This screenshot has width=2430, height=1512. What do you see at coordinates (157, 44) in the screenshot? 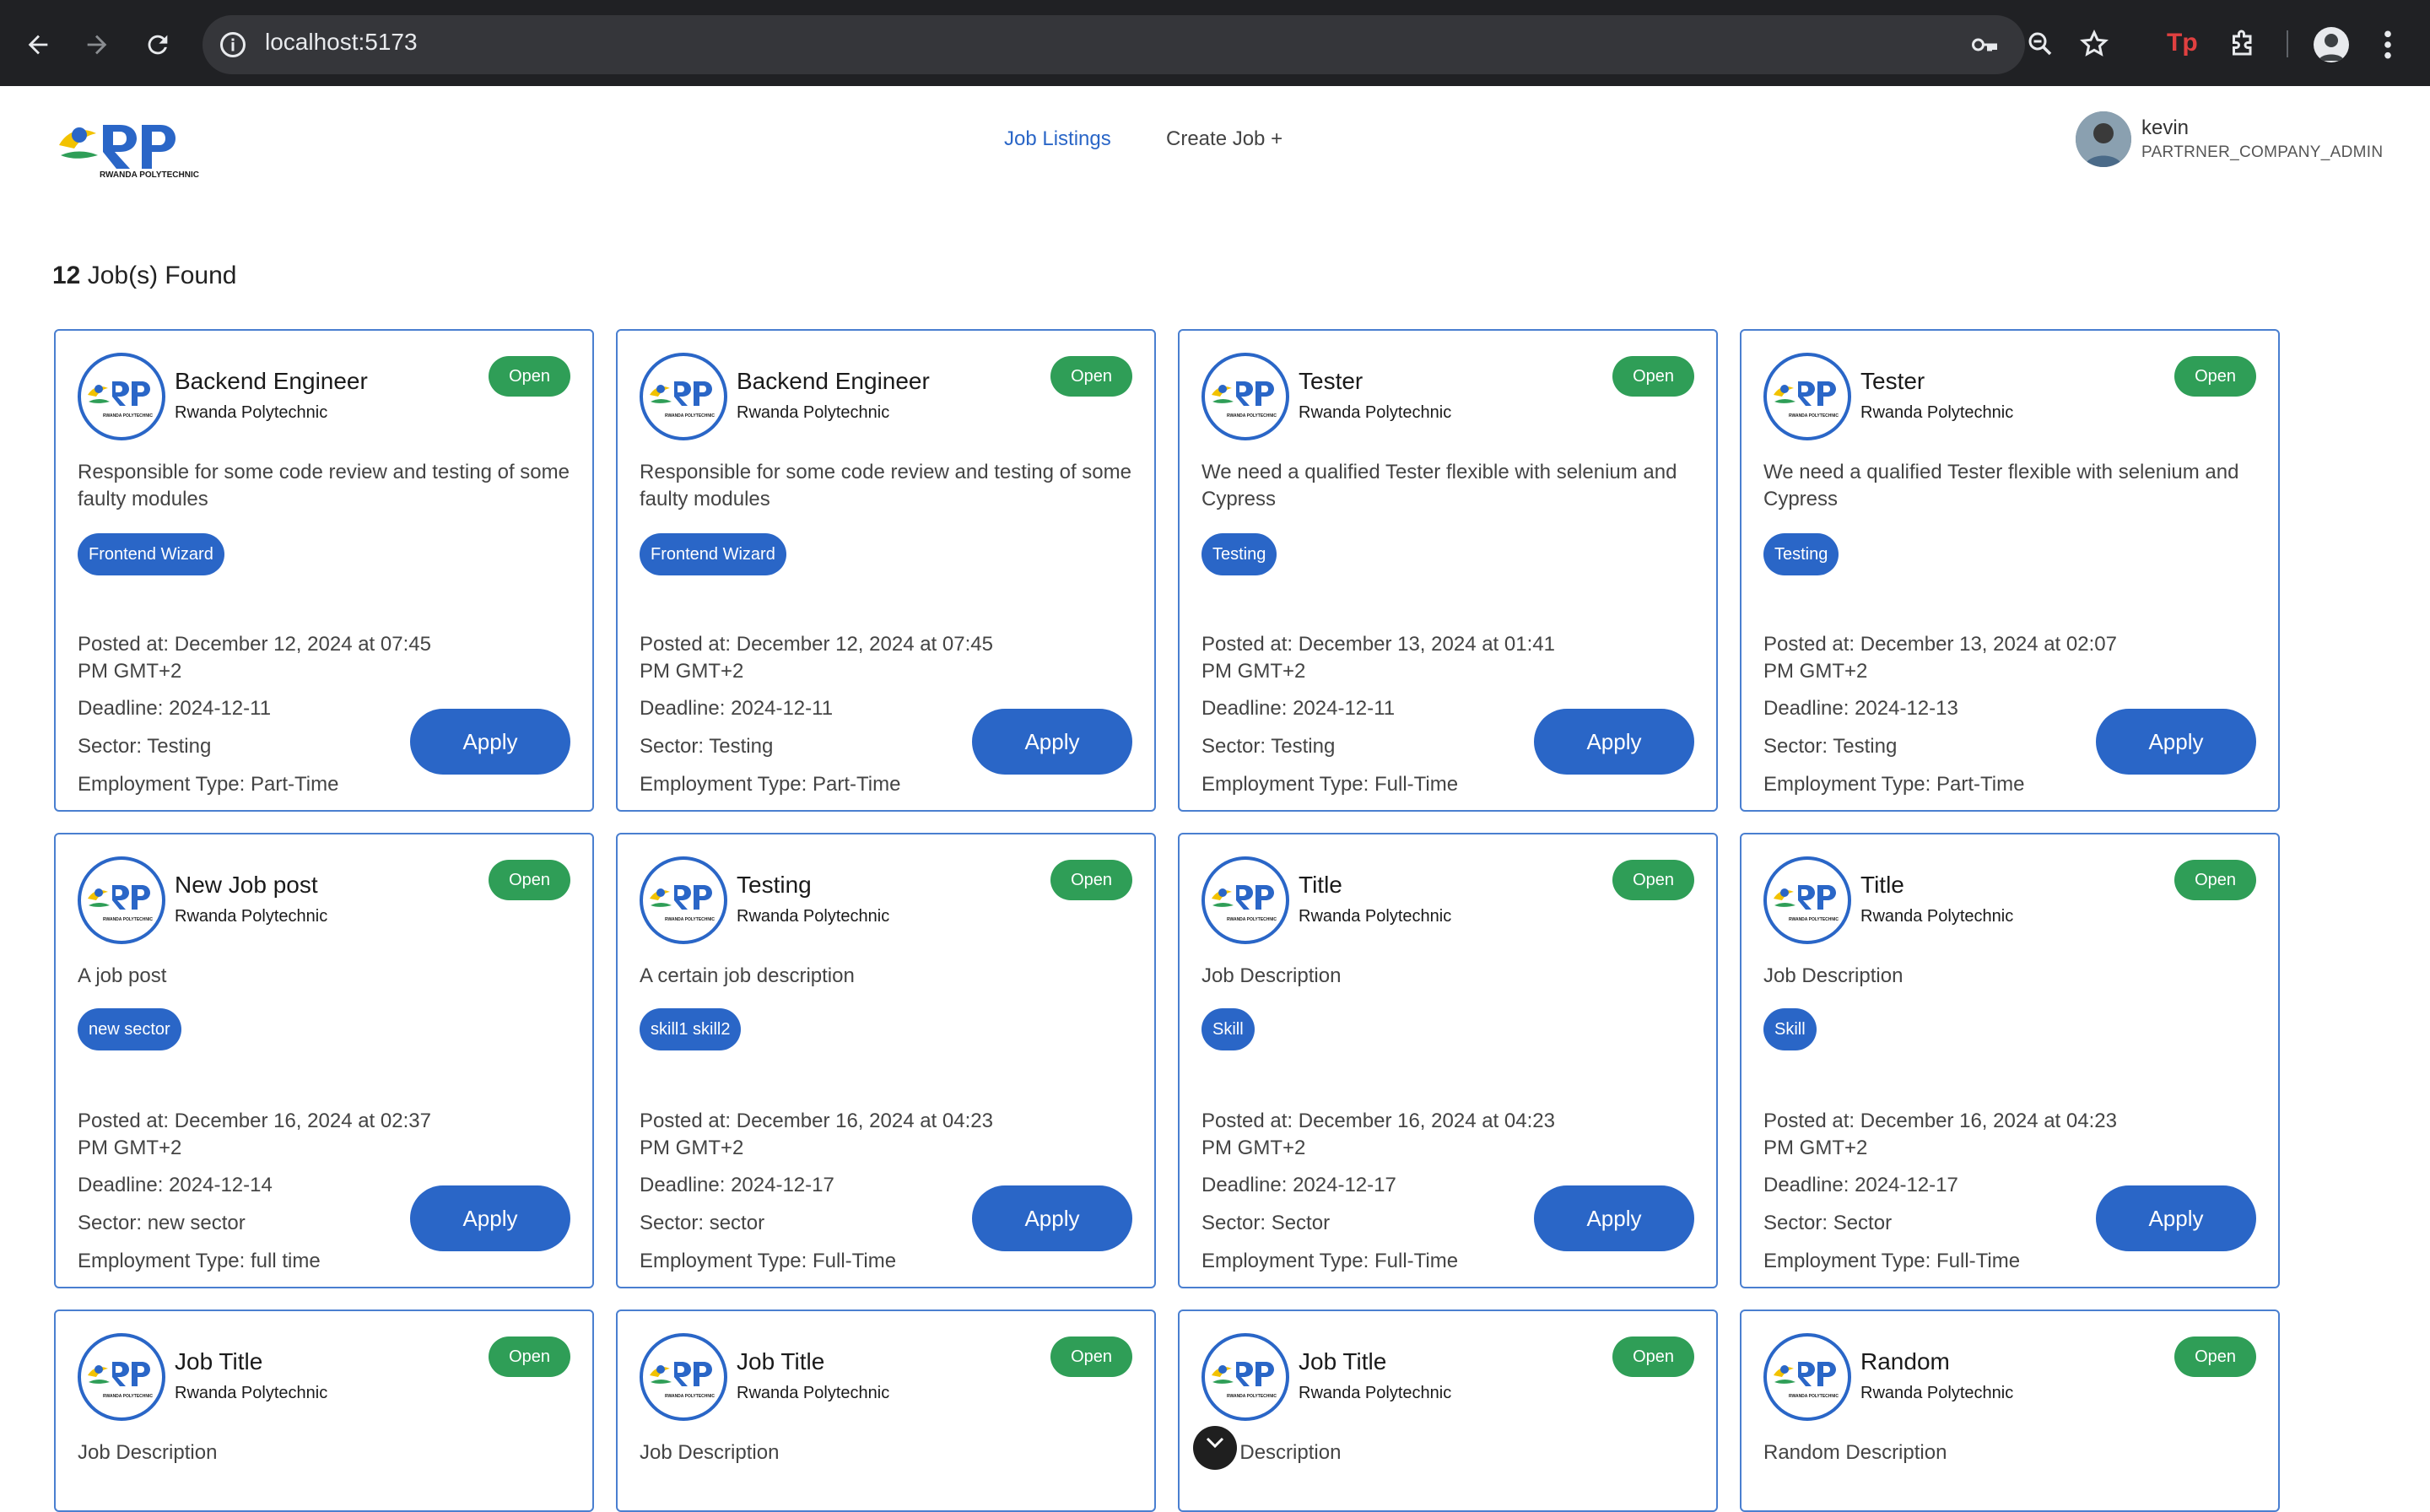
I see `reload-button` at bounding box center [157, 44].